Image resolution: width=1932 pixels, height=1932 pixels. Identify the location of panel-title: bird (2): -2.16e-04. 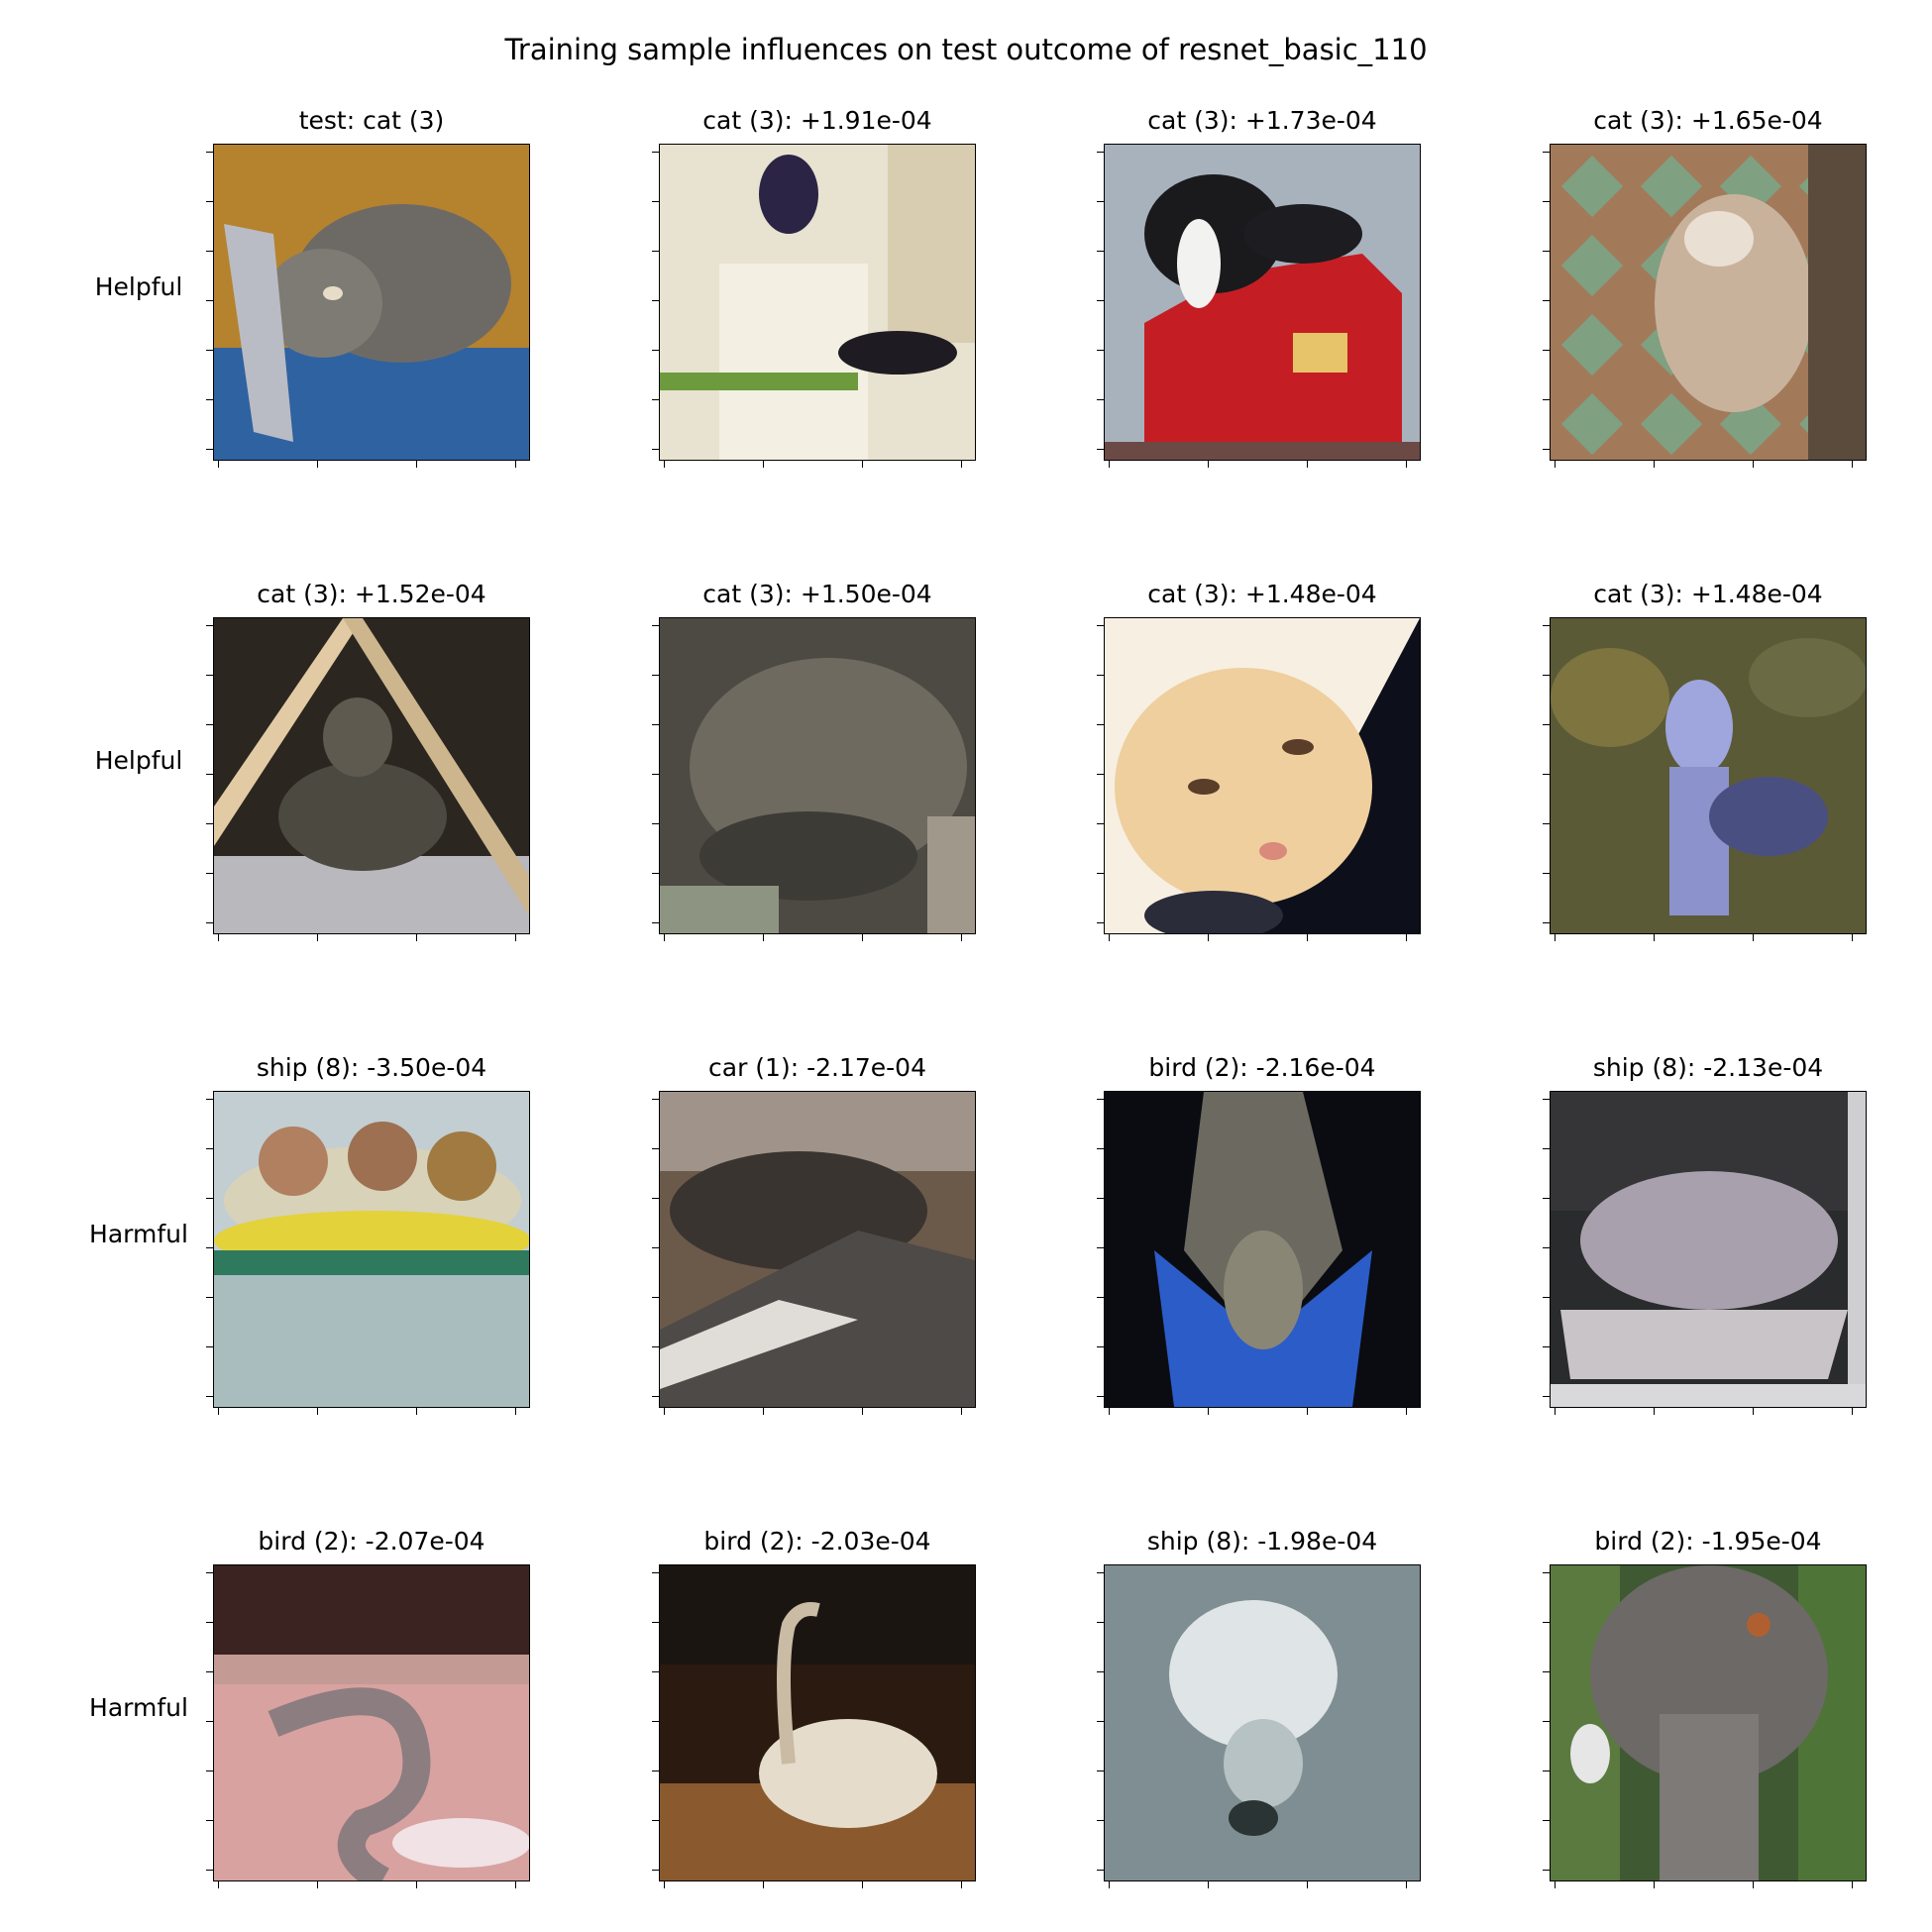
(1262, 1068).